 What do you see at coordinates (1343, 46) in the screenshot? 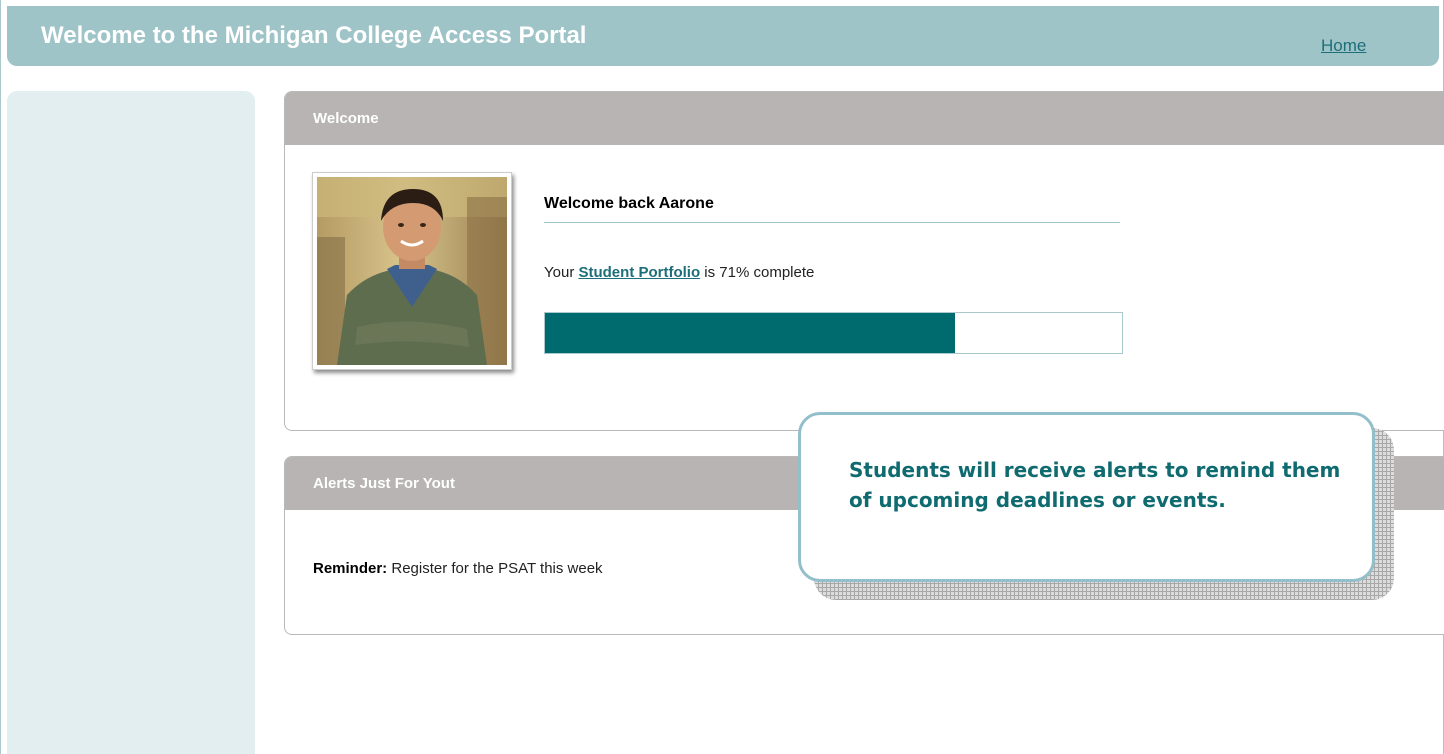
I see `home-link: Home` at bounding box center [1343, 46].